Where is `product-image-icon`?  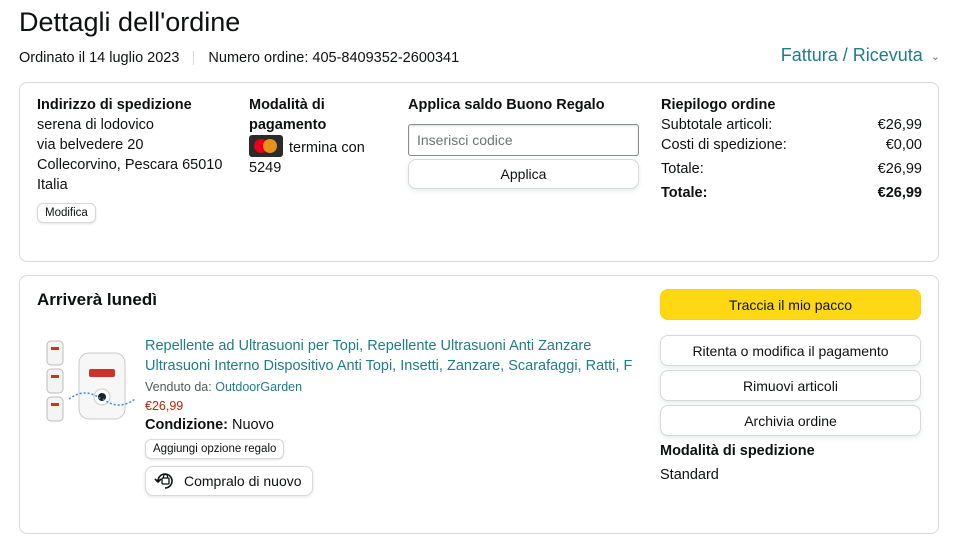 product-image-icon is located at coordinates (91, 381).